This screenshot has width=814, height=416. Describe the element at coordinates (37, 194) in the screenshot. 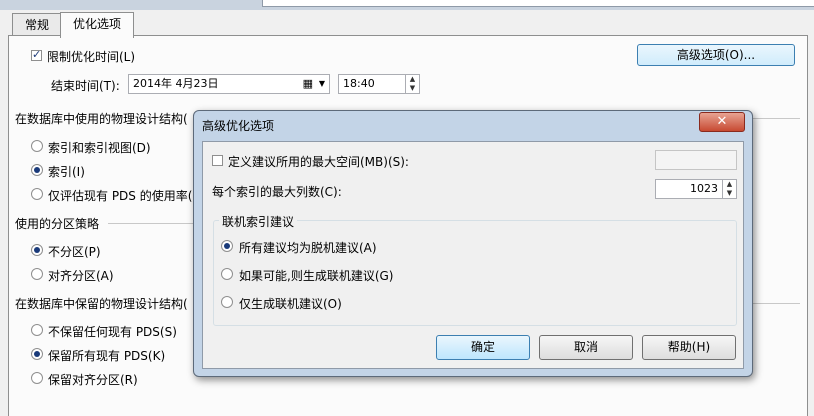

I see `radio-evaluate-existing` at that location.